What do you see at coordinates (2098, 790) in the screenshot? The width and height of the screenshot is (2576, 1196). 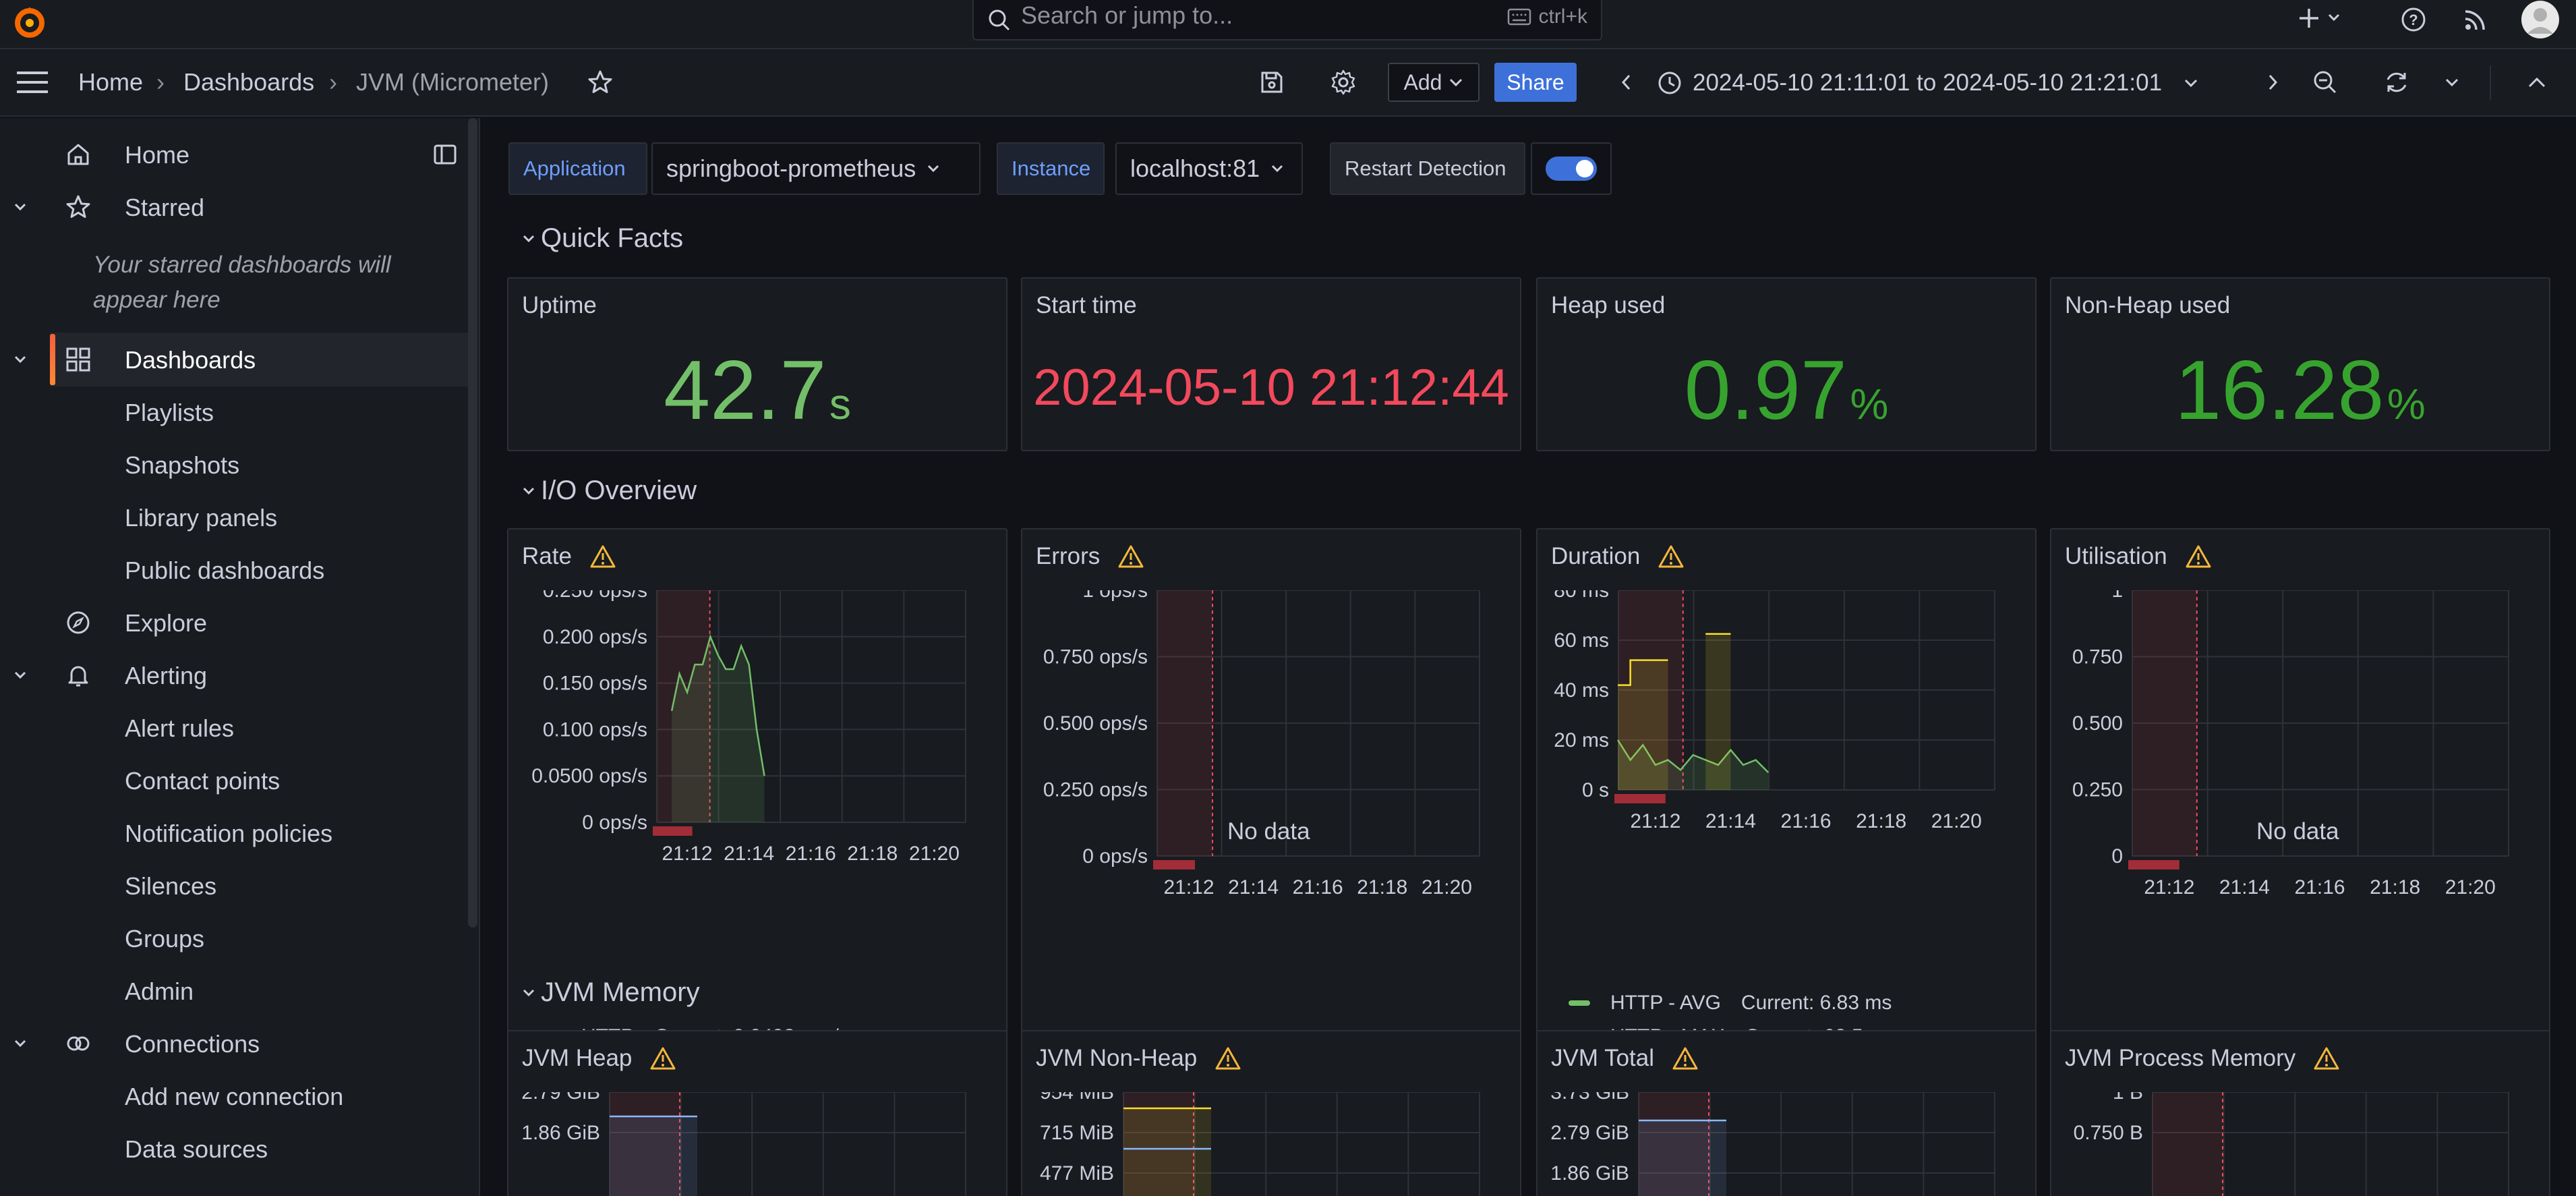 I see `y-tick-label: 0.250` at bounding box center [2098, 790].